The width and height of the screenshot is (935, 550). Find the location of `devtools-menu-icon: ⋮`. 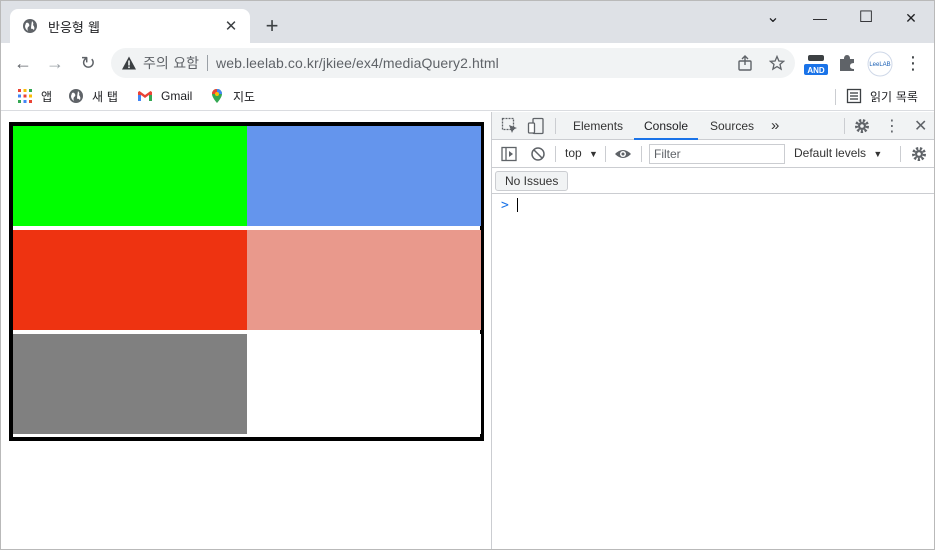

devtools-menu-icon: ⋮ is located at coordinates (892, 126).